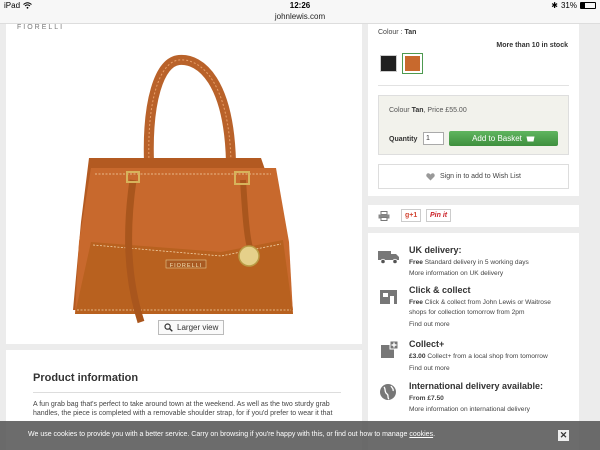 This screenshot has width=600, height=450. Describe the element at coordinates (563, 435) in the screenshot. I see `close-icon: ✕` at that location.